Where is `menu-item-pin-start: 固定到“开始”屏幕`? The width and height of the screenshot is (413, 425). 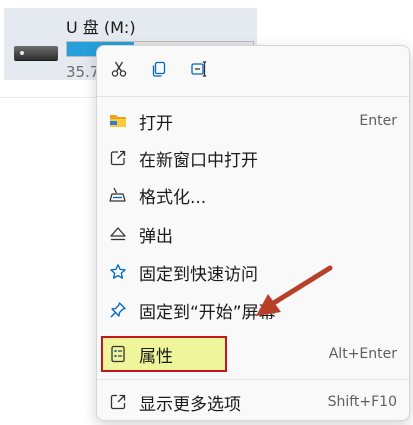 menu-item-pin-start: 固定到“开始”屏幕 is located at coordinates (253, 310).